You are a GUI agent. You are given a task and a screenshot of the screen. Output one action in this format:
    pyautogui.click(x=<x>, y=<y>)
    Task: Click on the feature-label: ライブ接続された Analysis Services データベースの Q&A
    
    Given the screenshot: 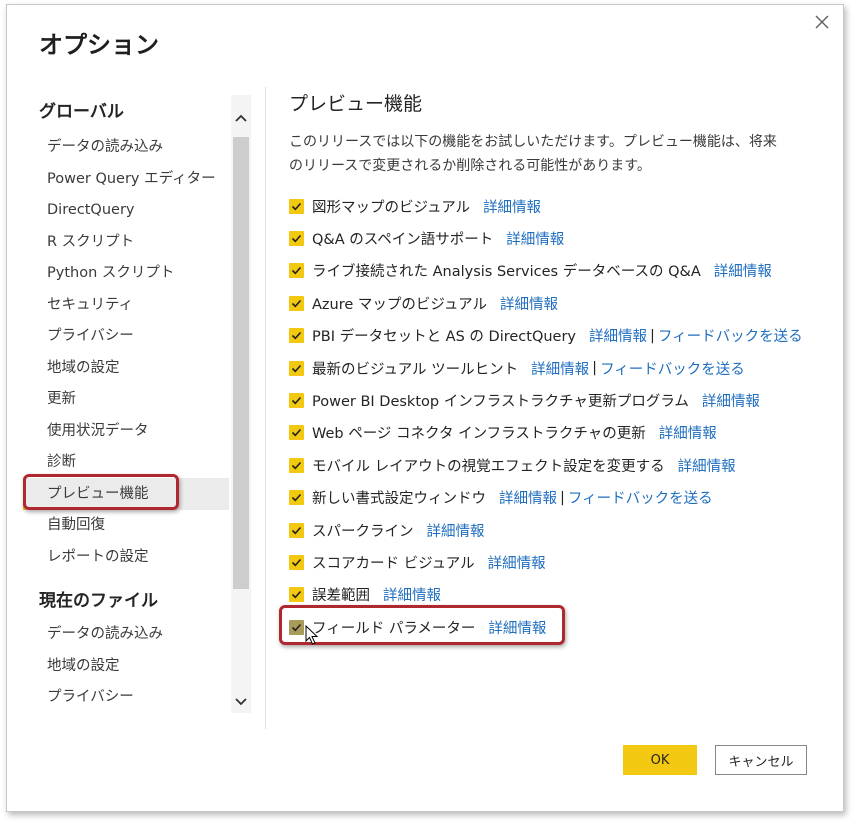 What is the action you would take?
    pyautogui.click(x=506, y=272)
    